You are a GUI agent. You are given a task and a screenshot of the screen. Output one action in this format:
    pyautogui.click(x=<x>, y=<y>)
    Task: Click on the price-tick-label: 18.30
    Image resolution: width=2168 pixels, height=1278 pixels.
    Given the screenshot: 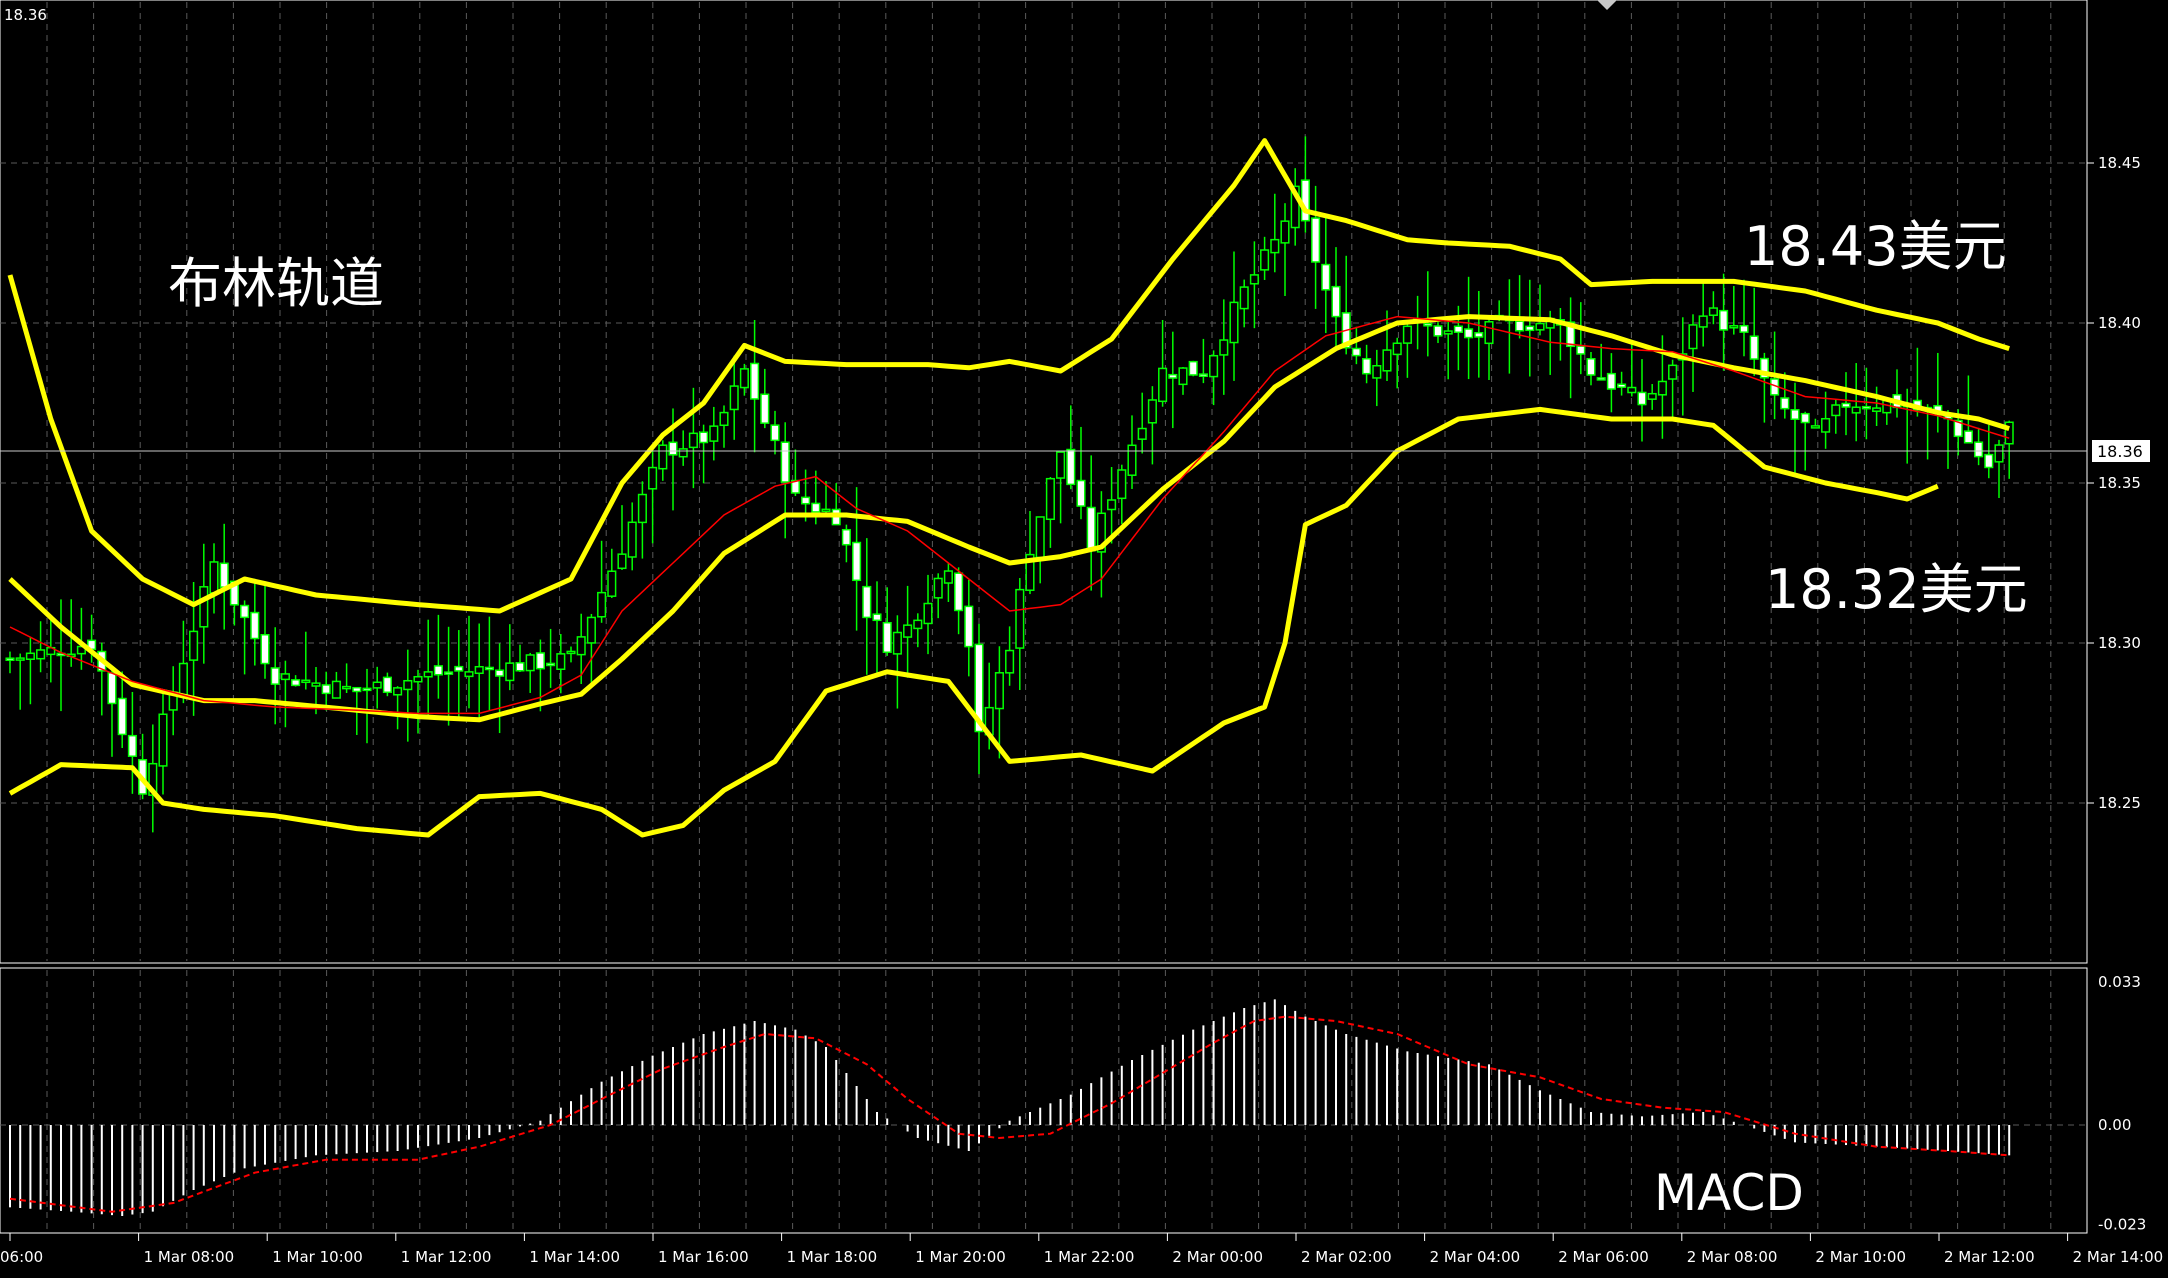 What is the action you would take?
    pyautogui.click(x=2119, y=643)
    